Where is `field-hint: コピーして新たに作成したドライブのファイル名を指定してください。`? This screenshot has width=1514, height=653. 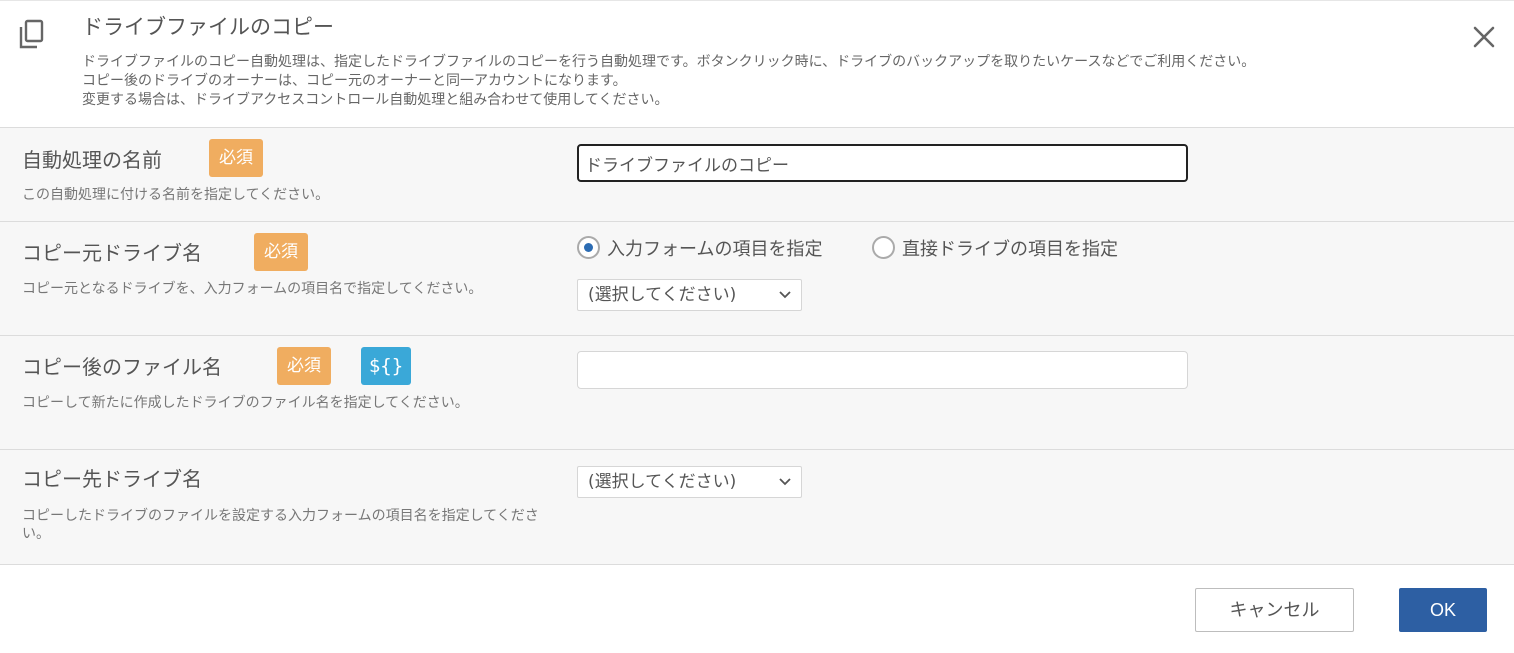
field-hint: コピーして新たに作成したドライブのファイル名を指定してください。 is located at coordinates (245, 403).